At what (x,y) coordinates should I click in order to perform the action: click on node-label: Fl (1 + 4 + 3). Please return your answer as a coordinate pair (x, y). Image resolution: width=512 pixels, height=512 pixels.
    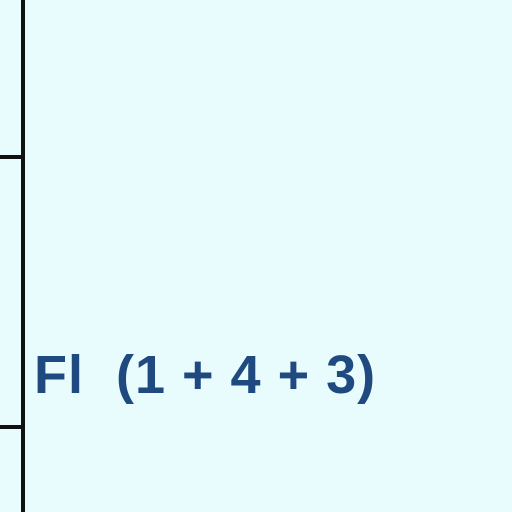
    Looking at the image, I should click on (205, 375).